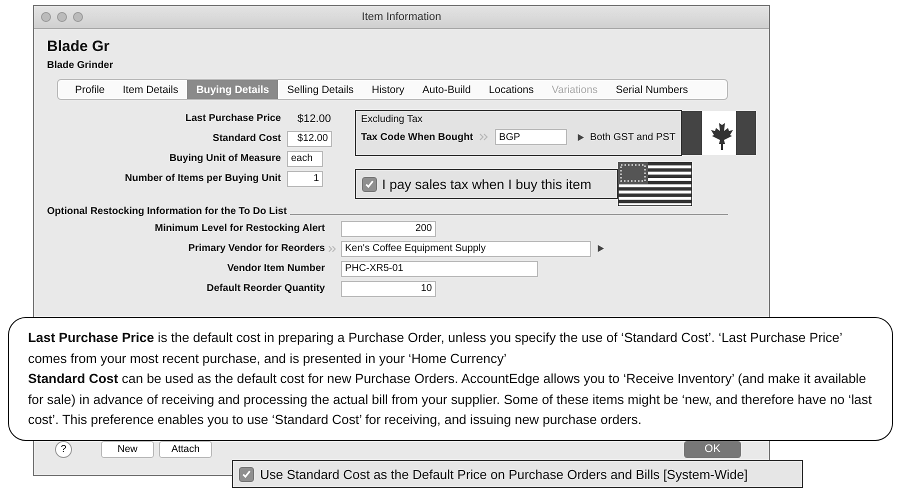  Describe the element at coordinates (63, 449) in the screenshot. I see `help-button: ?` at that location.